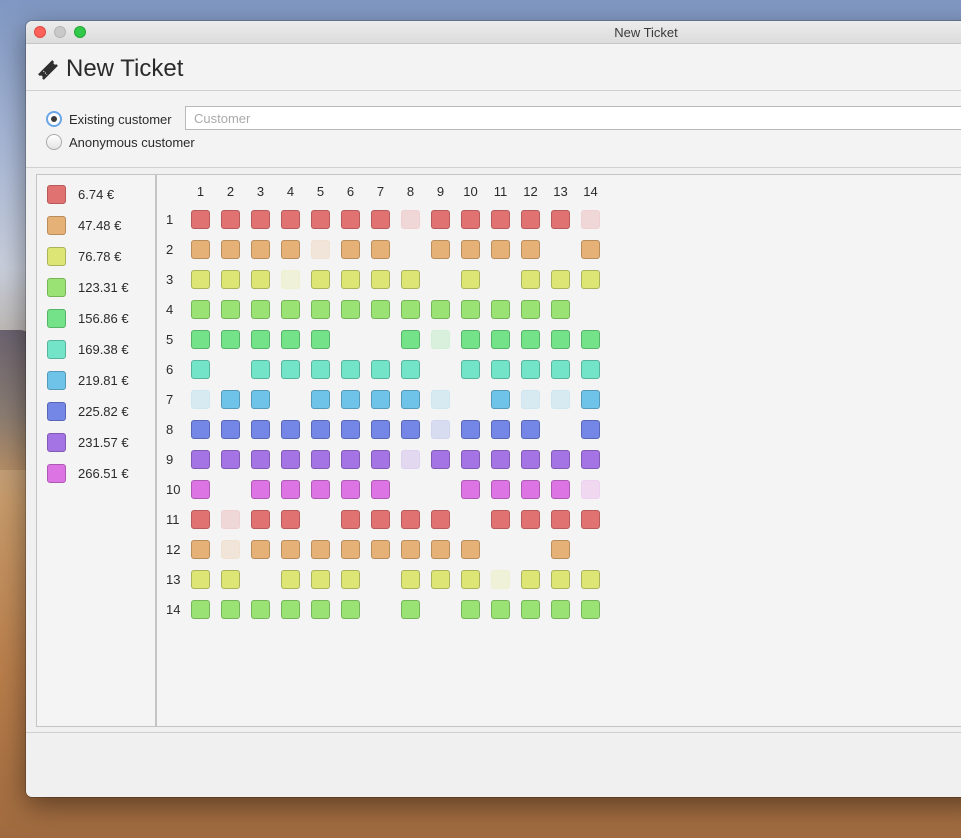  What do you see at coordinates (573, 118) in the screenshot?
I see `customer-input` at bounding box center [573, 118].